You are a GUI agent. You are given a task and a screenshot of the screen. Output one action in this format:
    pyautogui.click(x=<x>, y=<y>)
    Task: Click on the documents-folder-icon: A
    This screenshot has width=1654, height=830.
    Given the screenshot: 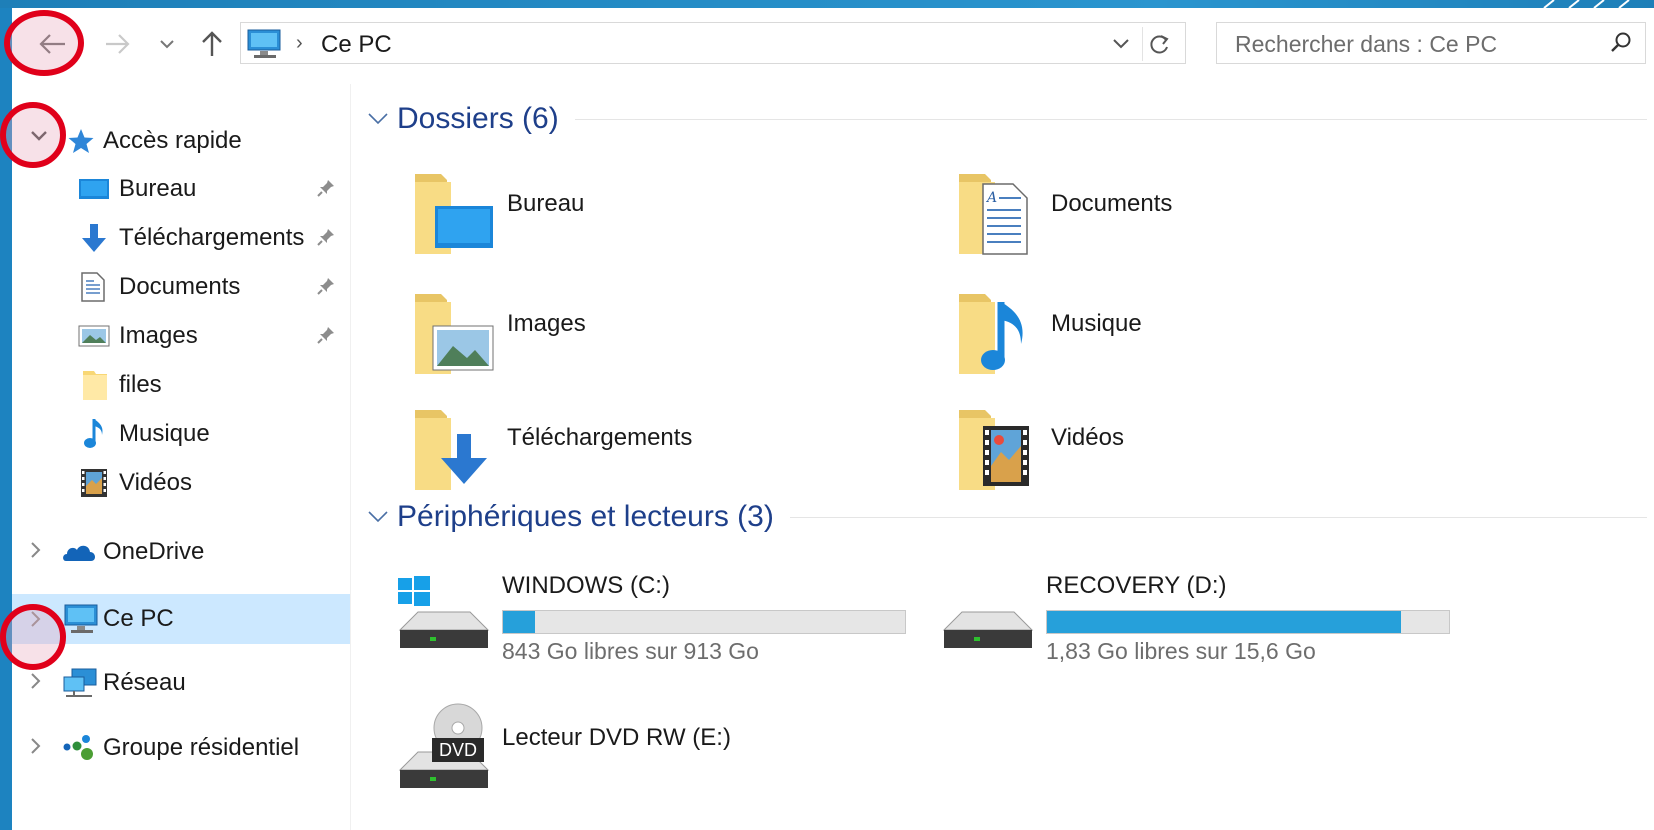 What is the action you would take?
    pyautogui.click(x=993, y=214)
    